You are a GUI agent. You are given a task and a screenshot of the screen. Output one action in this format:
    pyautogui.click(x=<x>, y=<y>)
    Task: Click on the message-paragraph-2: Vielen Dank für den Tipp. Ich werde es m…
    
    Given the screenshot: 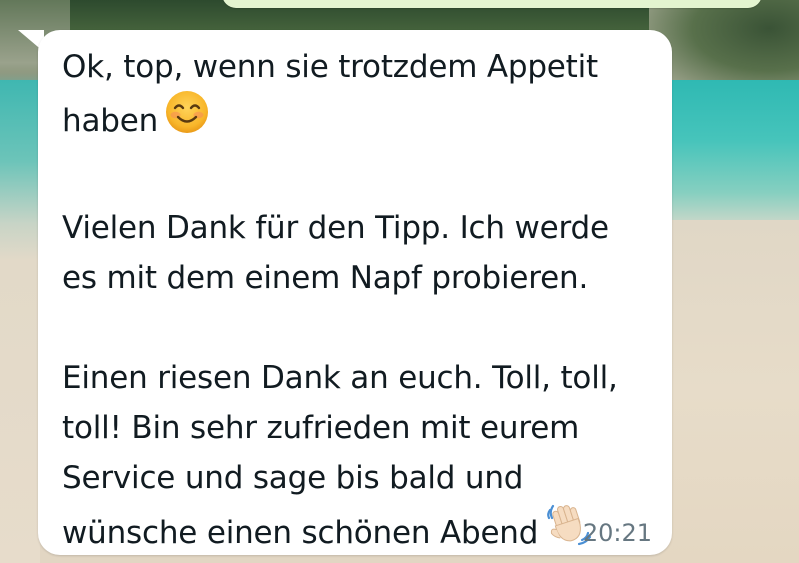 What is the action you would take?
    pyautogui.click(x=357, y=253)
    